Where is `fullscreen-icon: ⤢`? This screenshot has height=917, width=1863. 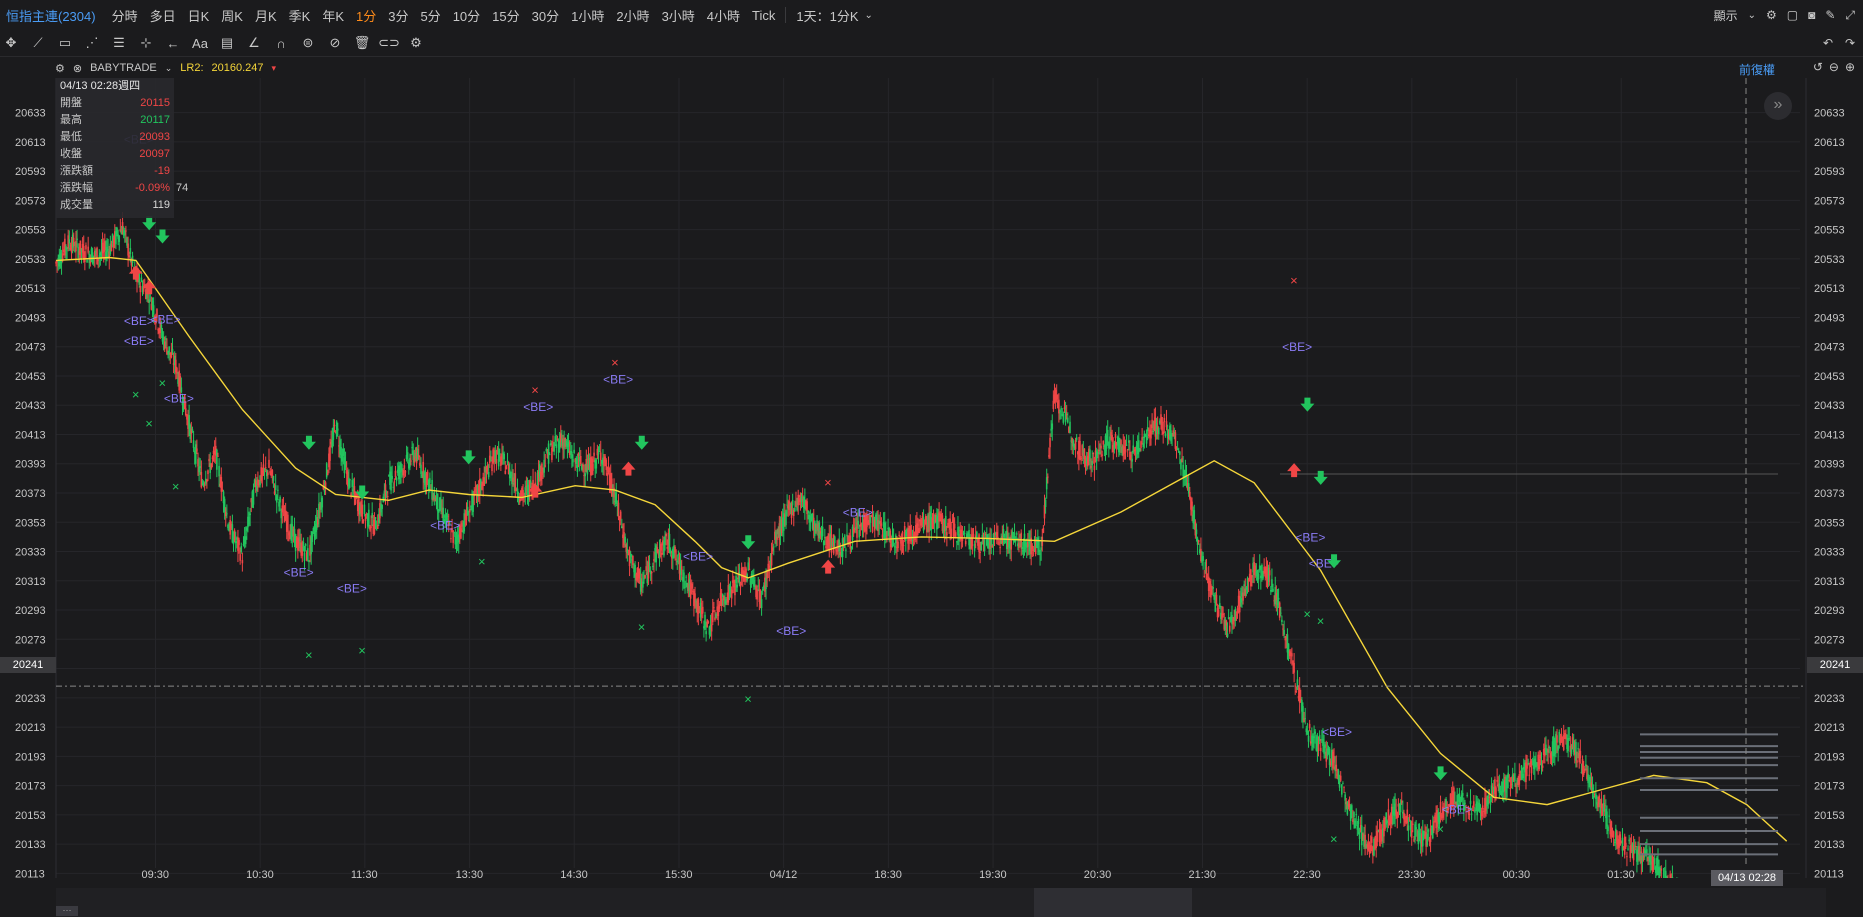
fullscreen-icon: ⤢ is located at coordinates (1850, 15).